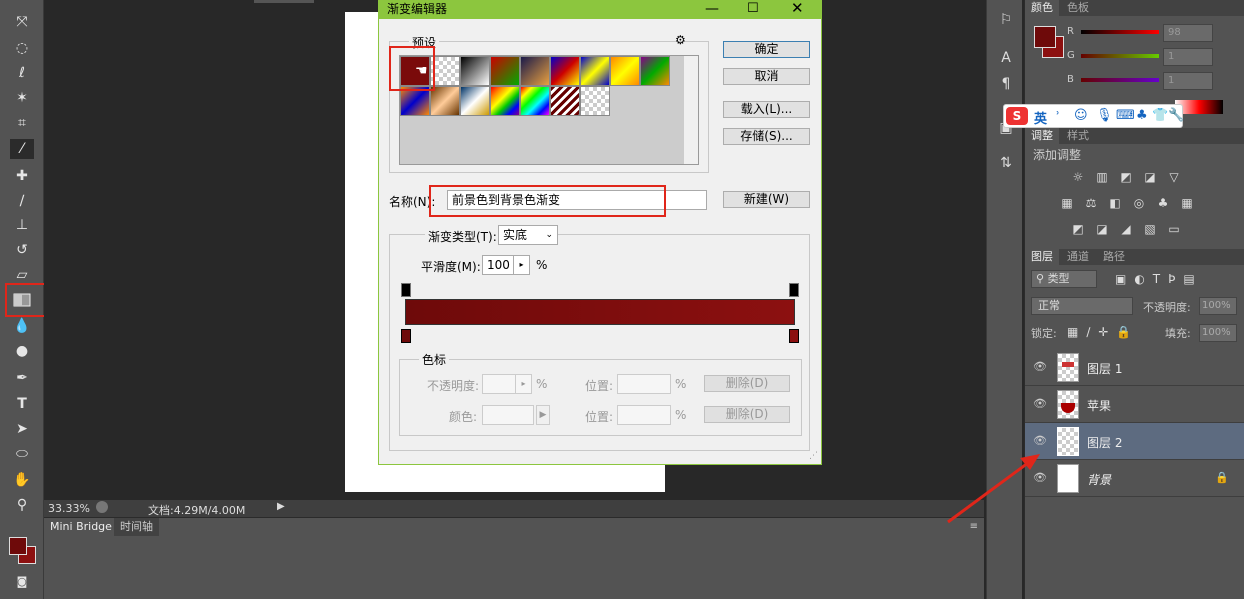 The width and height of the screenshot is (1244, 599). What do you see at coordinates (1099, 479) in the screenshot?
I see `layer-name: 背景` at bounding box center [1099, 479].